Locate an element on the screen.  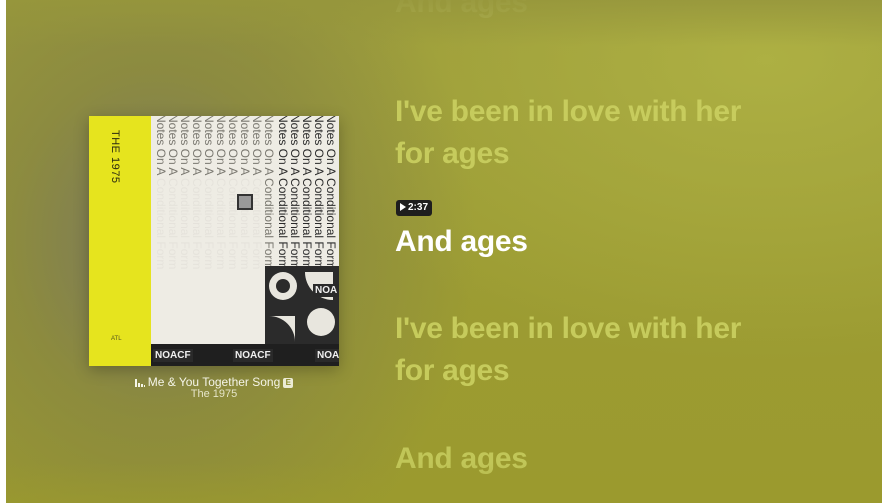
playing-equalizer-icon is located at coordinates (139, 383).